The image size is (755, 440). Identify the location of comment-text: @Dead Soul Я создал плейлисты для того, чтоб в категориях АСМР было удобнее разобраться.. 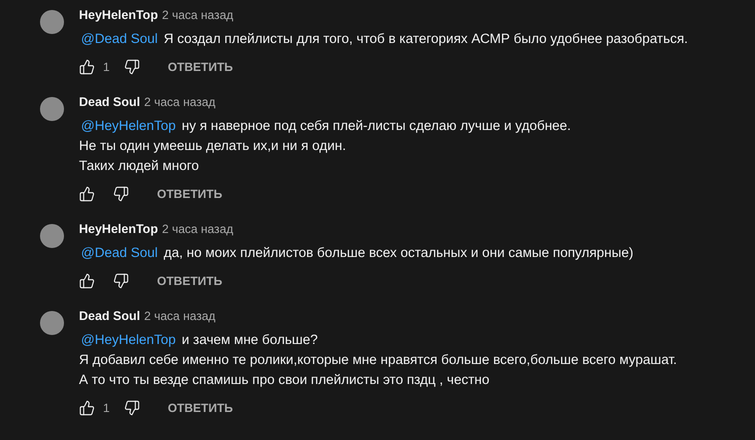
(384, 39).